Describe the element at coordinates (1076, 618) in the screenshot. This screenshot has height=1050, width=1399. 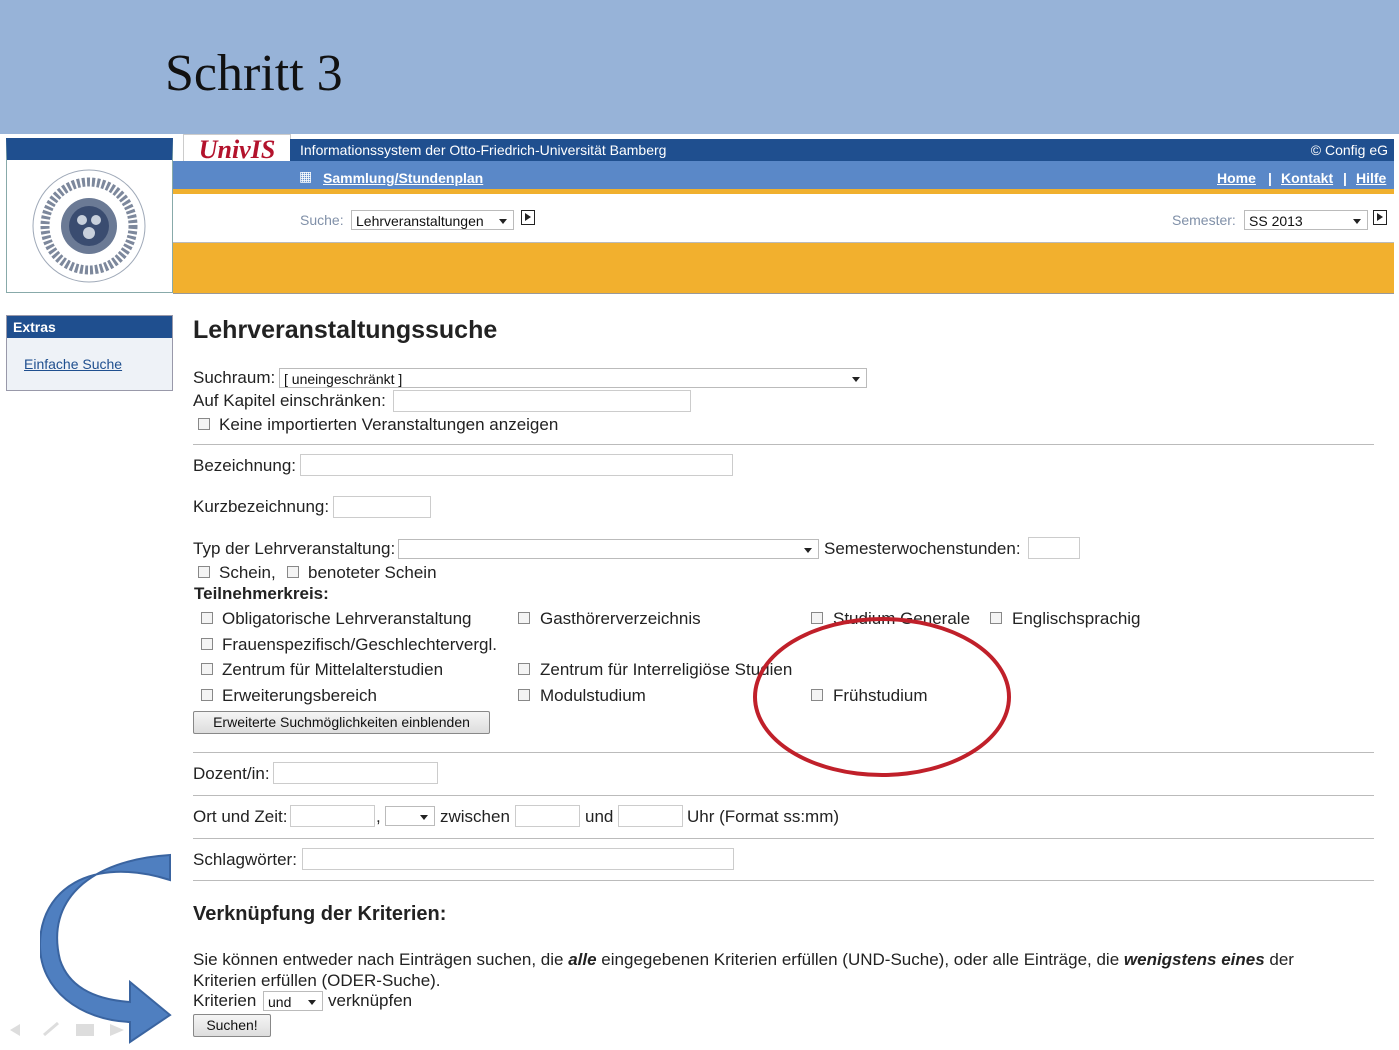
I see `englisch-label: Englischsprachig` at that location.